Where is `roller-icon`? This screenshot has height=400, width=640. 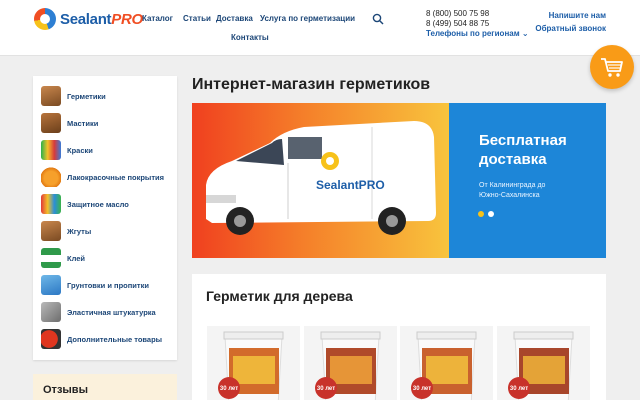 roller-icon is located at coordinates (51, 285).